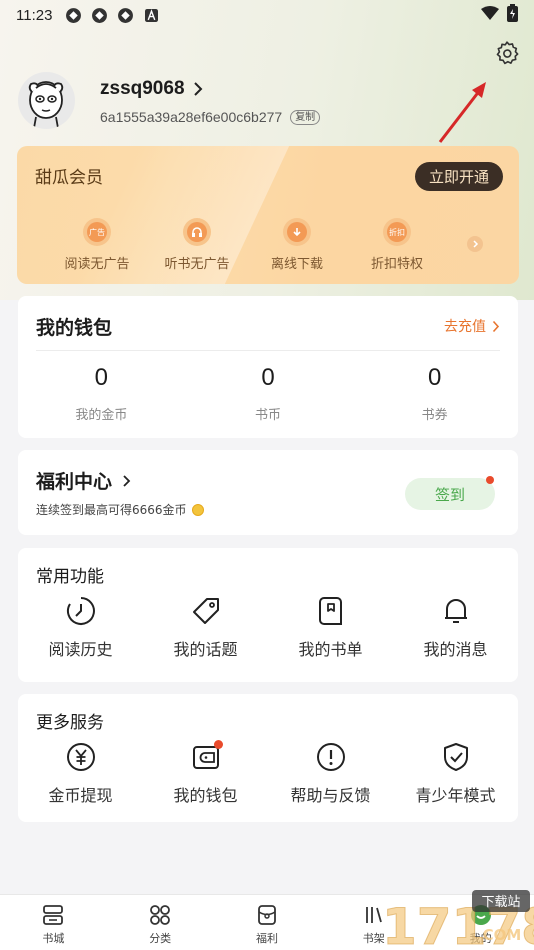  What do you see at coordinates (500, 902) in the screenshot?
I see `svg-text: 下载站` at bounding box center [500, 902].